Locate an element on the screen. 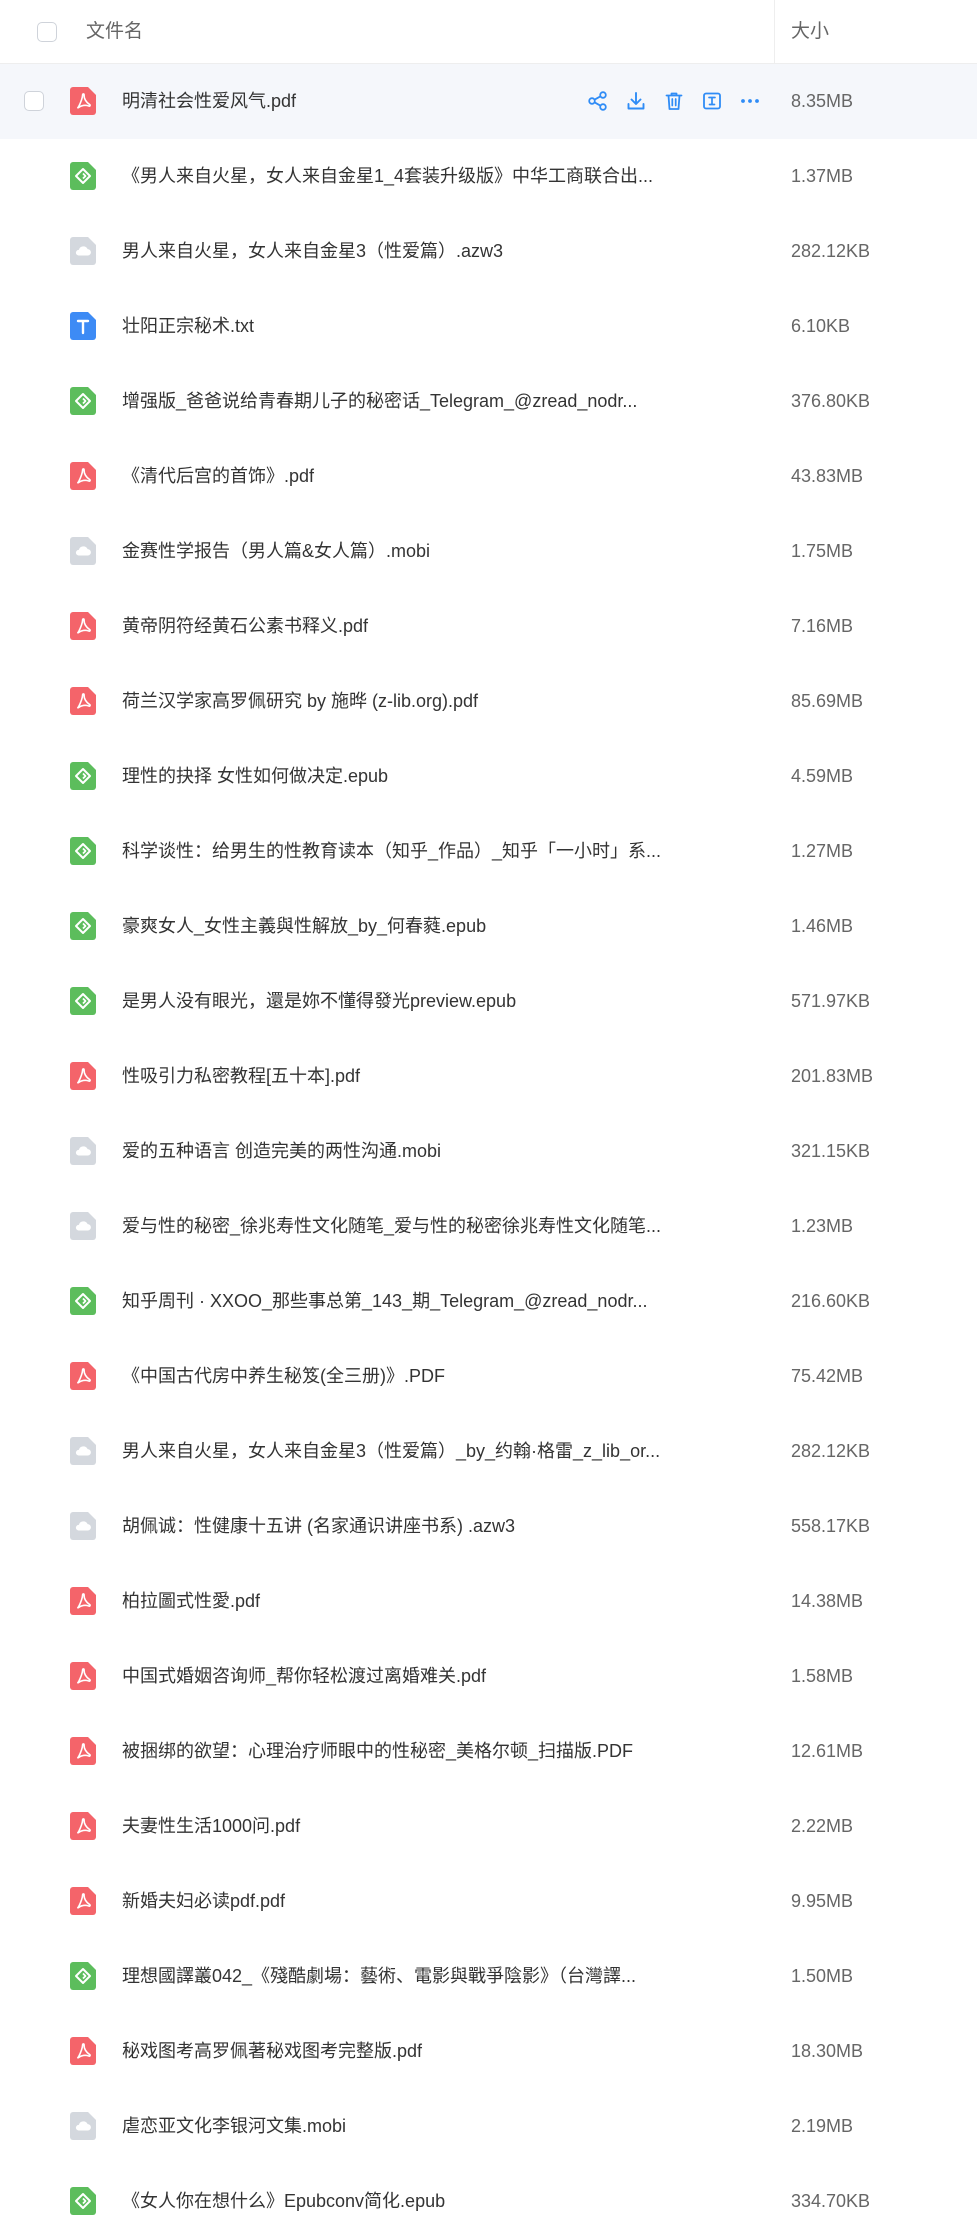 Image resolution: width=977 pixels, height=2235 pixels. column-divider is located at coordinates (774, 31).